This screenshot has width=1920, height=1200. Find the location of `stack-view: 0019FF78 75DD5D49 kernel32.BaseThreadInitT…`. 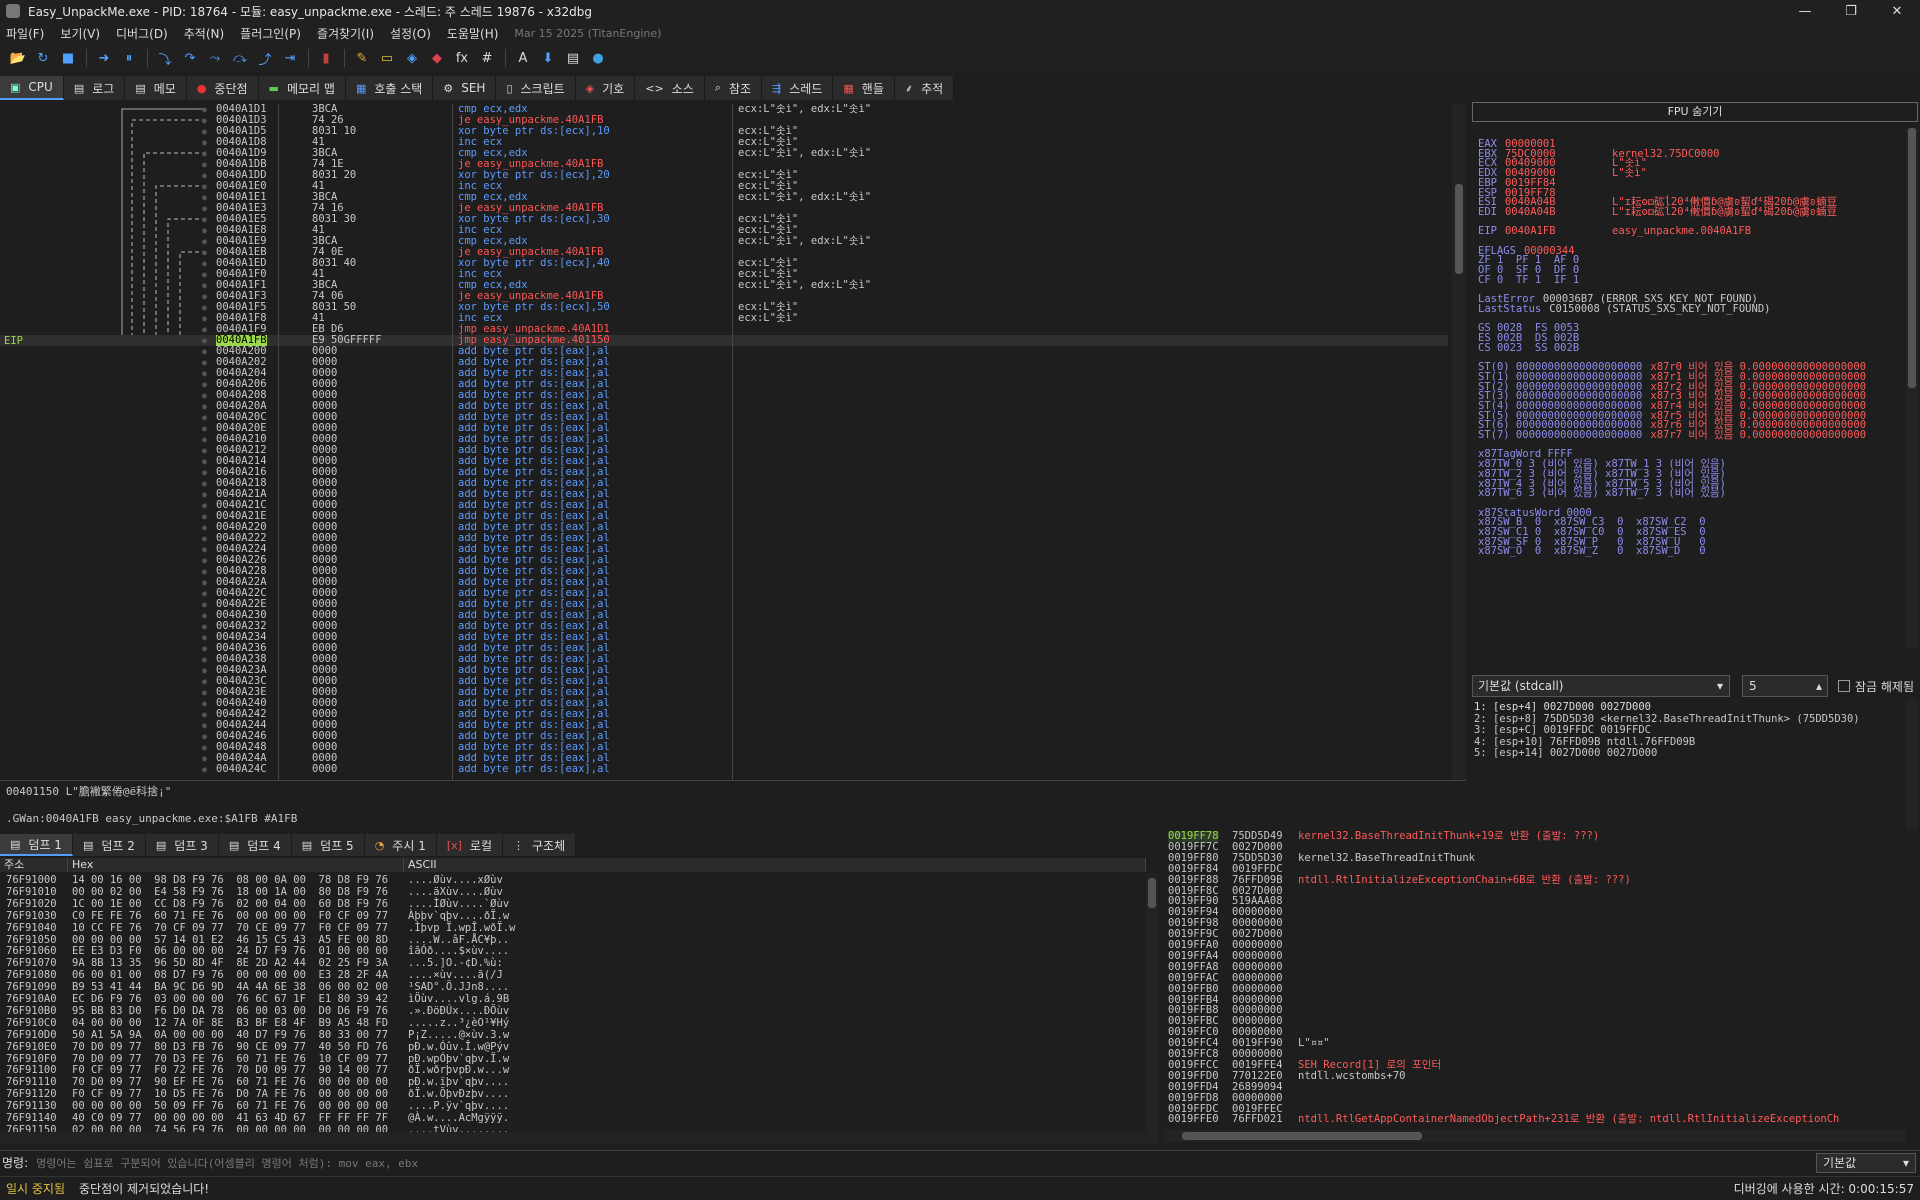

stack-view: 0019FF78 75DD5D49 kernel32.BaseThreadInitT… is located at coordinates (1535, 980).